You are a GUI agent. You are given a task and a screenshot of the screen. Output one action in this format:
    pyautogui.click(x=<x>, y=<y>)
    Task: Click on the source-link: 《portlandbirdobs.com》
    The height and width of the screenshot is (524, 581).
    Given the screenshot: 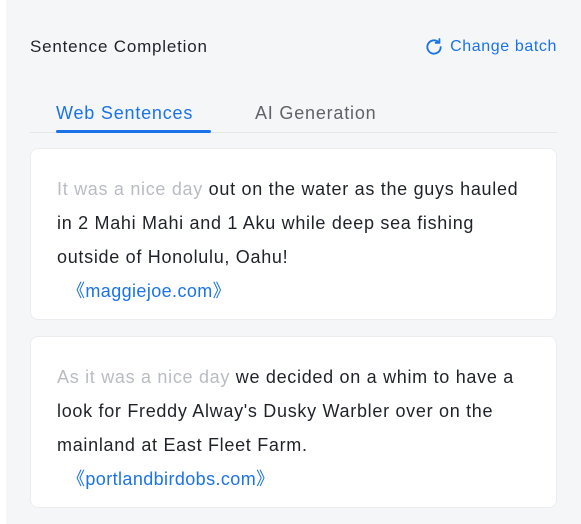 What is the action you would take?
    pyautogui.click(x=171, y=479)
    